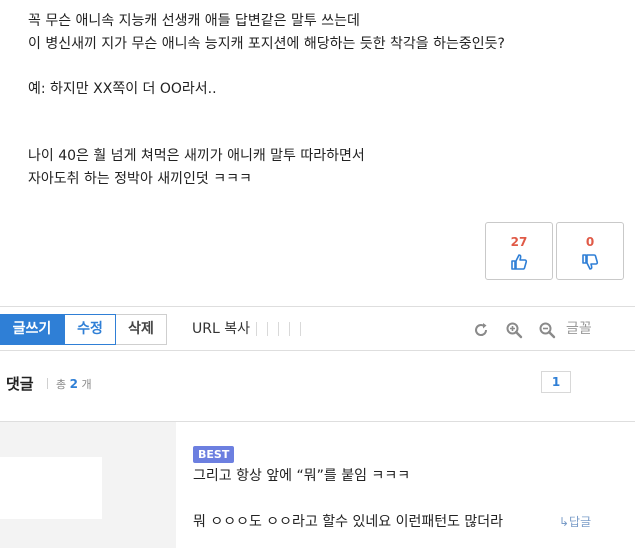  Describe the element at coordinates (481, 330) in the screenshot. I see `refresh-icon` at that location.